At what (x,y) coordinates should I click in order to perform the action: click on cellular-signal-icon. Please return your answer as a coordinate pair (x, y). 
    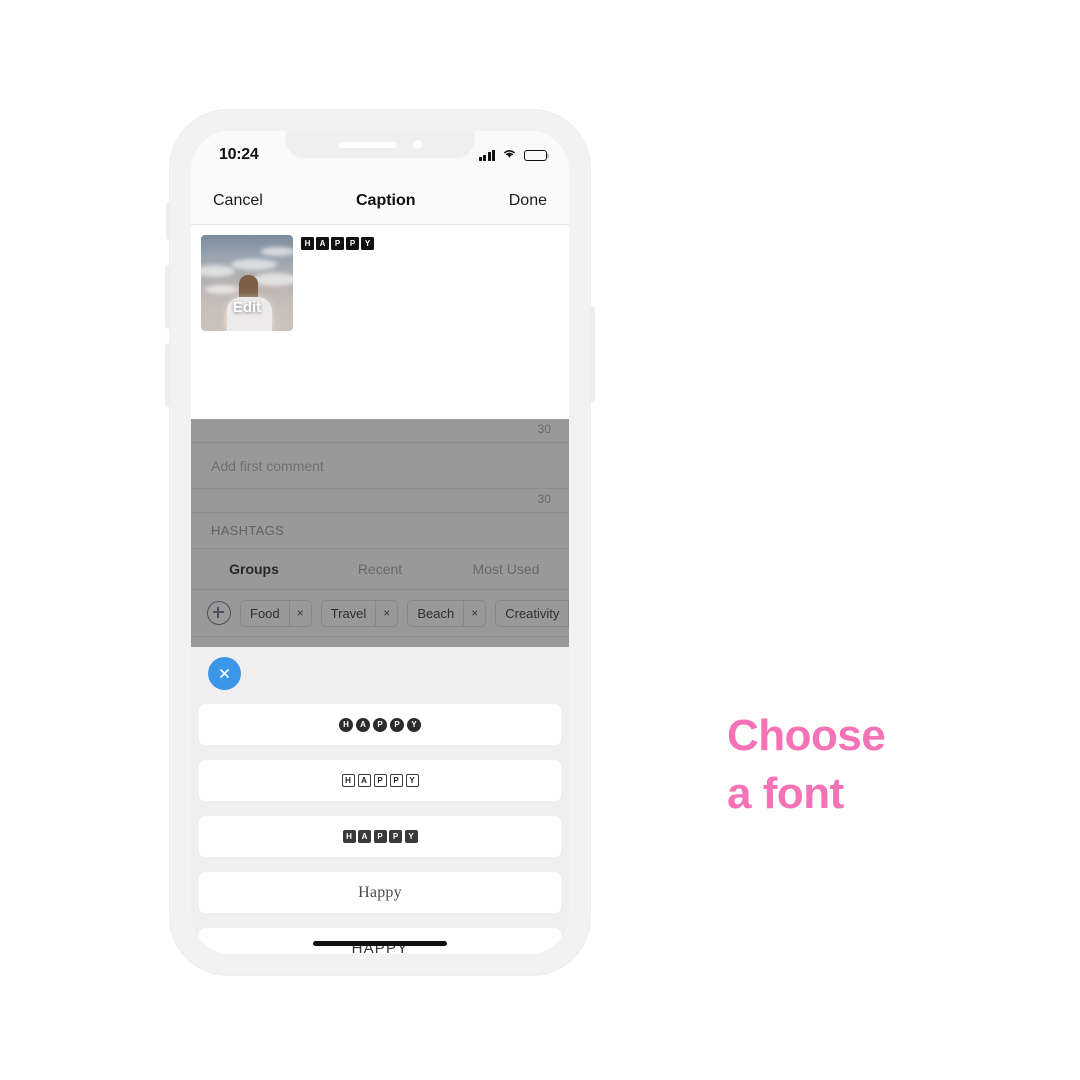
    Looking at the image, I should click on (486, 155).